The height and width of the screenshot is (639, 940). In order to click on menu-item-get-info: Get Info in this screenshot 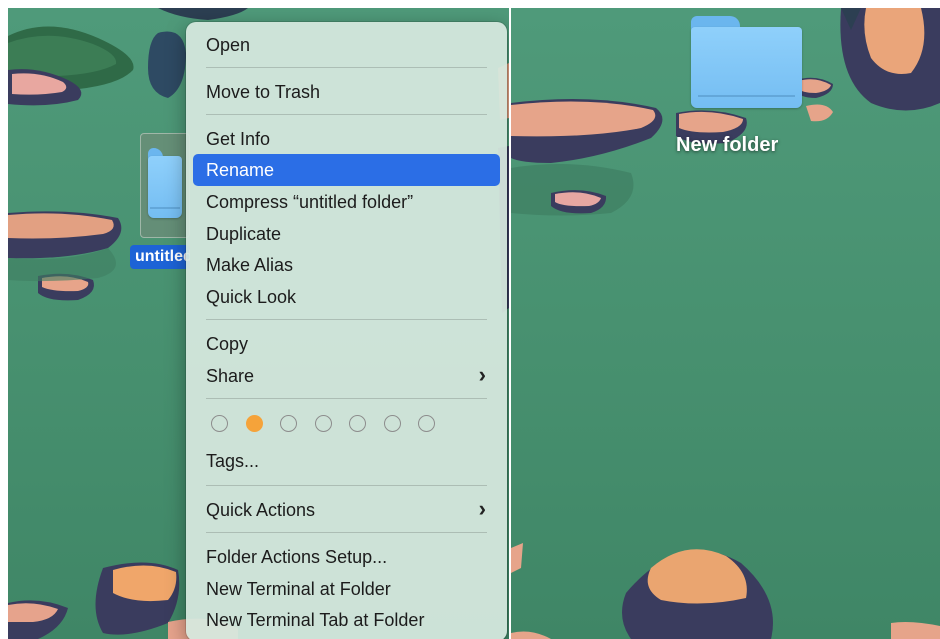, I will do `click(346, 139)`.